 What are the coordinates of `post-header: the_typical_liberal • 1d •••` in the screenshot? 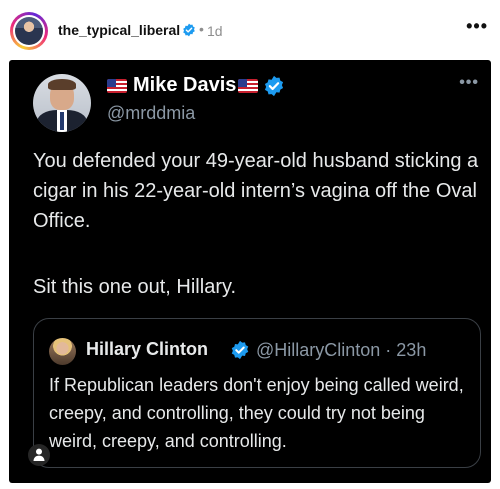 It's located at (250, 31).